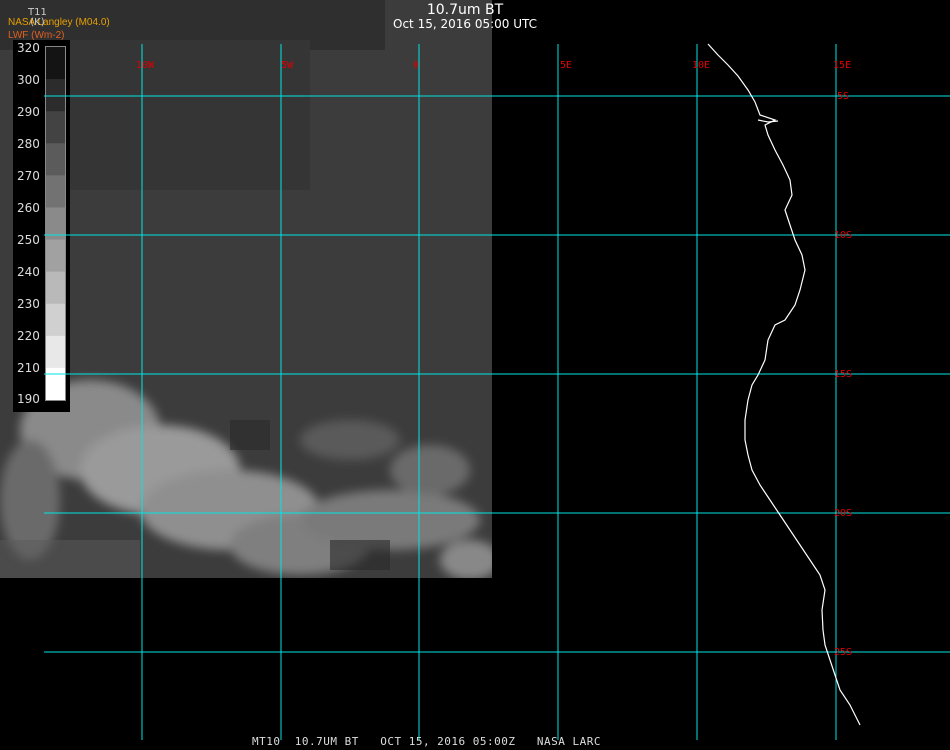 The height and width of the screenshot is (750, 950). Describe the element at coordinates (843, 235) in the screenshot. I see `latitude-label: 10S` at that location.